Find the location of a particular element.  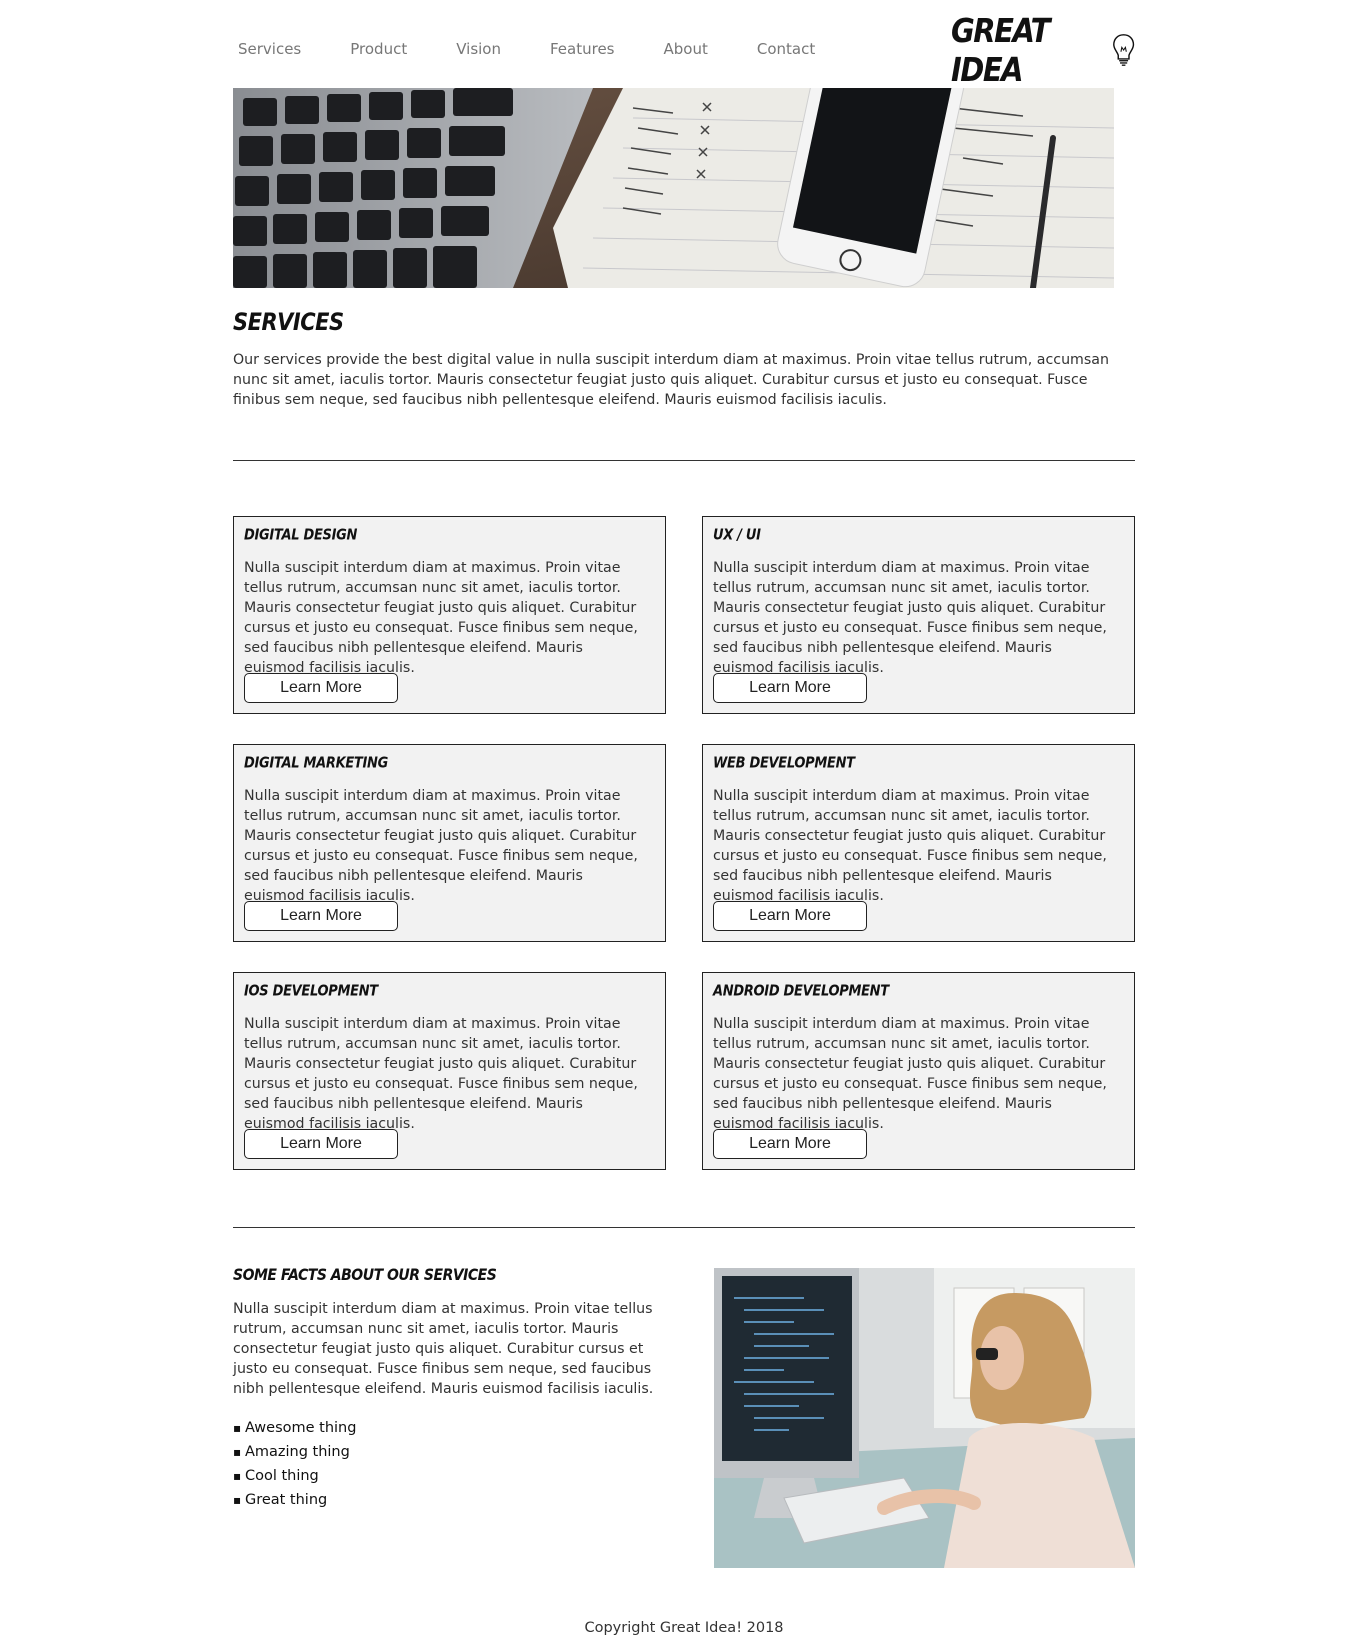

facts-title: SOME FACTS ABOUT OUR SERVICES is located at coordinates (365, 1275).